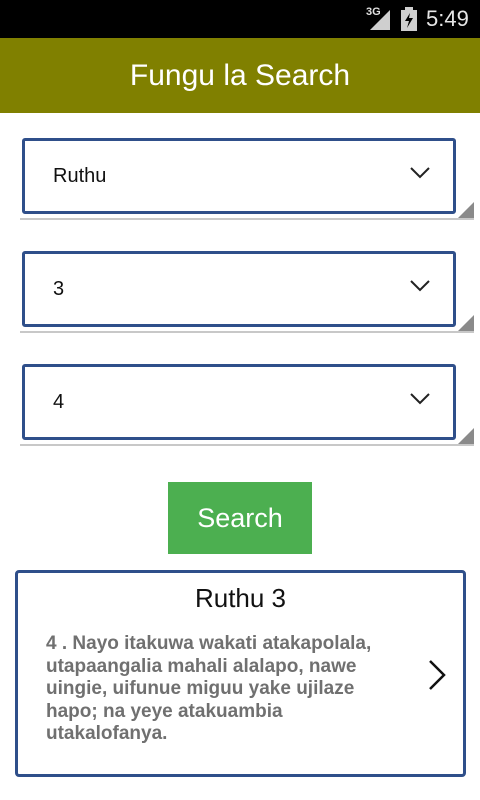  I want to click on book-dropdown-value: Ruthu, so click(80, 175).